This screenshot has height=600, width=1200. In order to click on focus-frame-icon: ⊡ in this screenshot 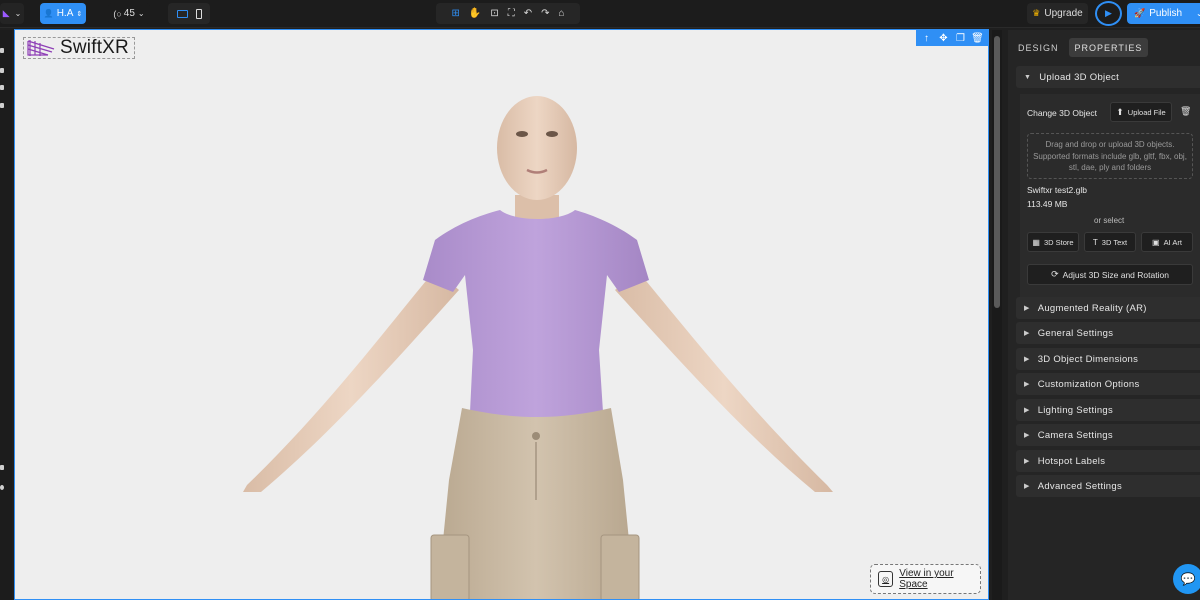, I will do `click(494, 13)`.